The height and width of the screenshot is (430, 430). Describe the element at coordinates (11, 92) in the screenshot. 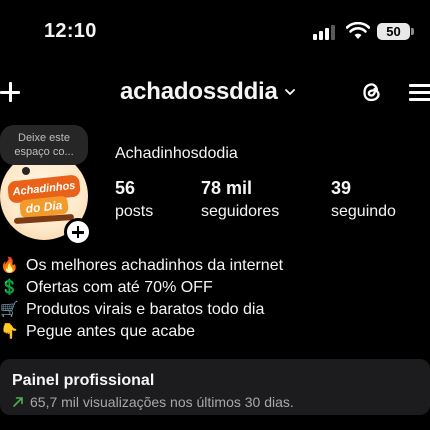

I see `plus-icon` at that location.